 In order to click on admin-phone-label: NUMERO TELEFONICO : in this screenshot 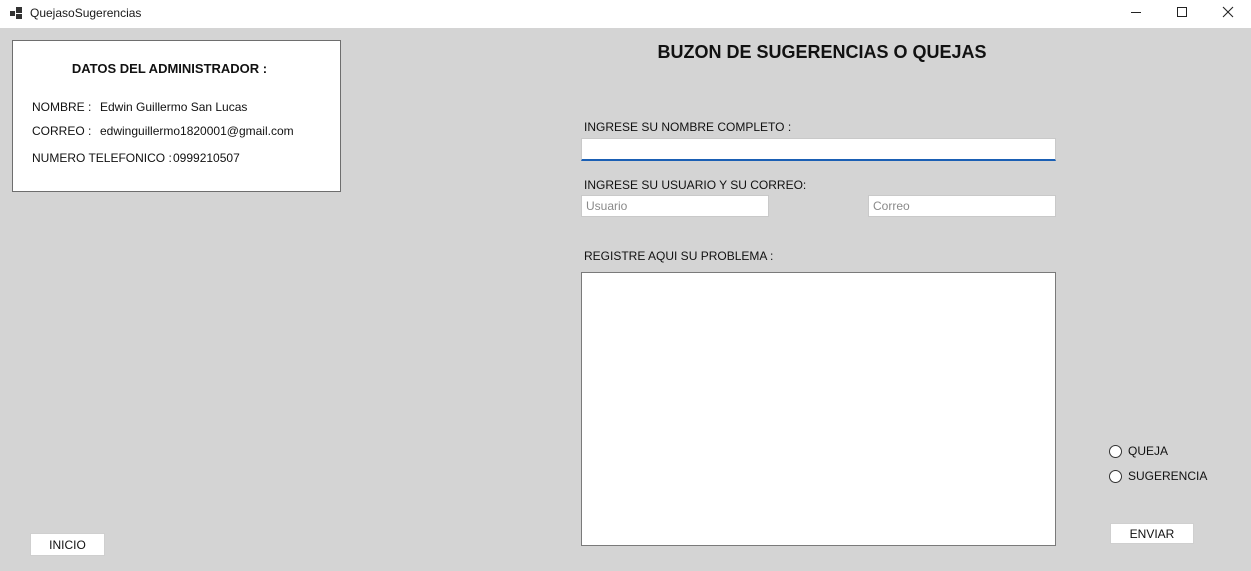, I will do `click(102, 158)`.